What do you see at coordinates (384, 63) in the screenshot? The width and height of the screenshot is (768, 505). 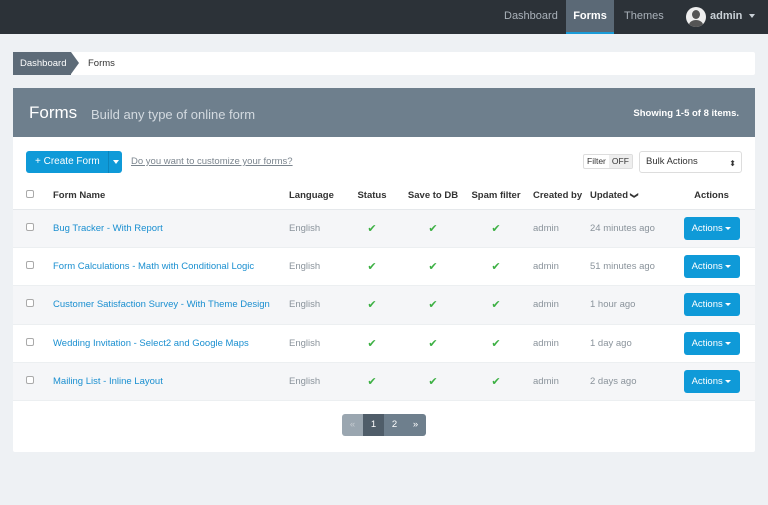 I see `breadcrumb: Dashboard Forms` at bounding box center [384, 63].